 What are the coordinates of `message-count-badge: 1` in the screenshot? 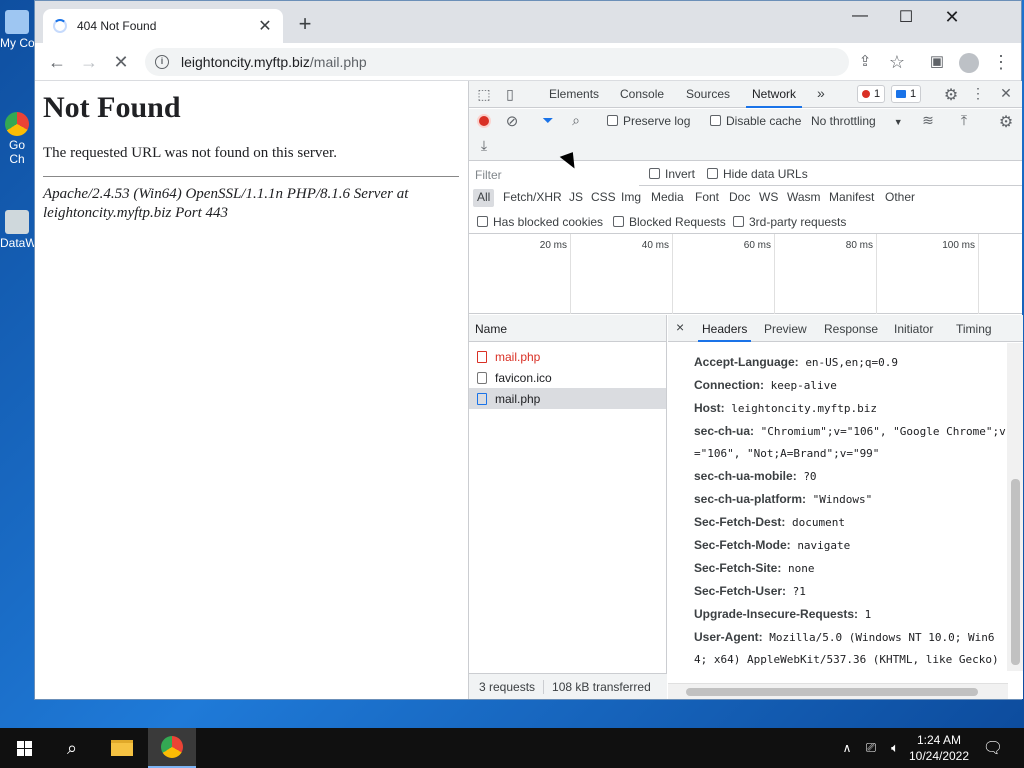 It's located at (906, 94).